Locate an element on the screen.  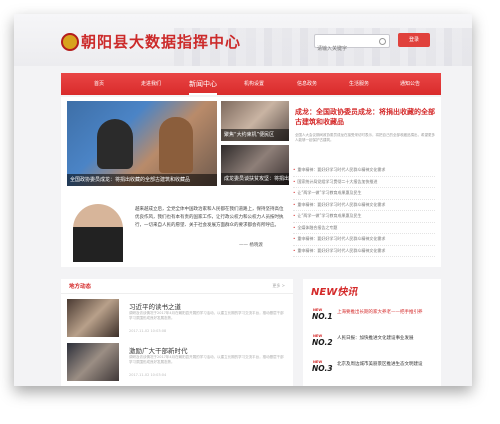
article-title: 习近平的读书之道 is located at coordinates (155, 306).